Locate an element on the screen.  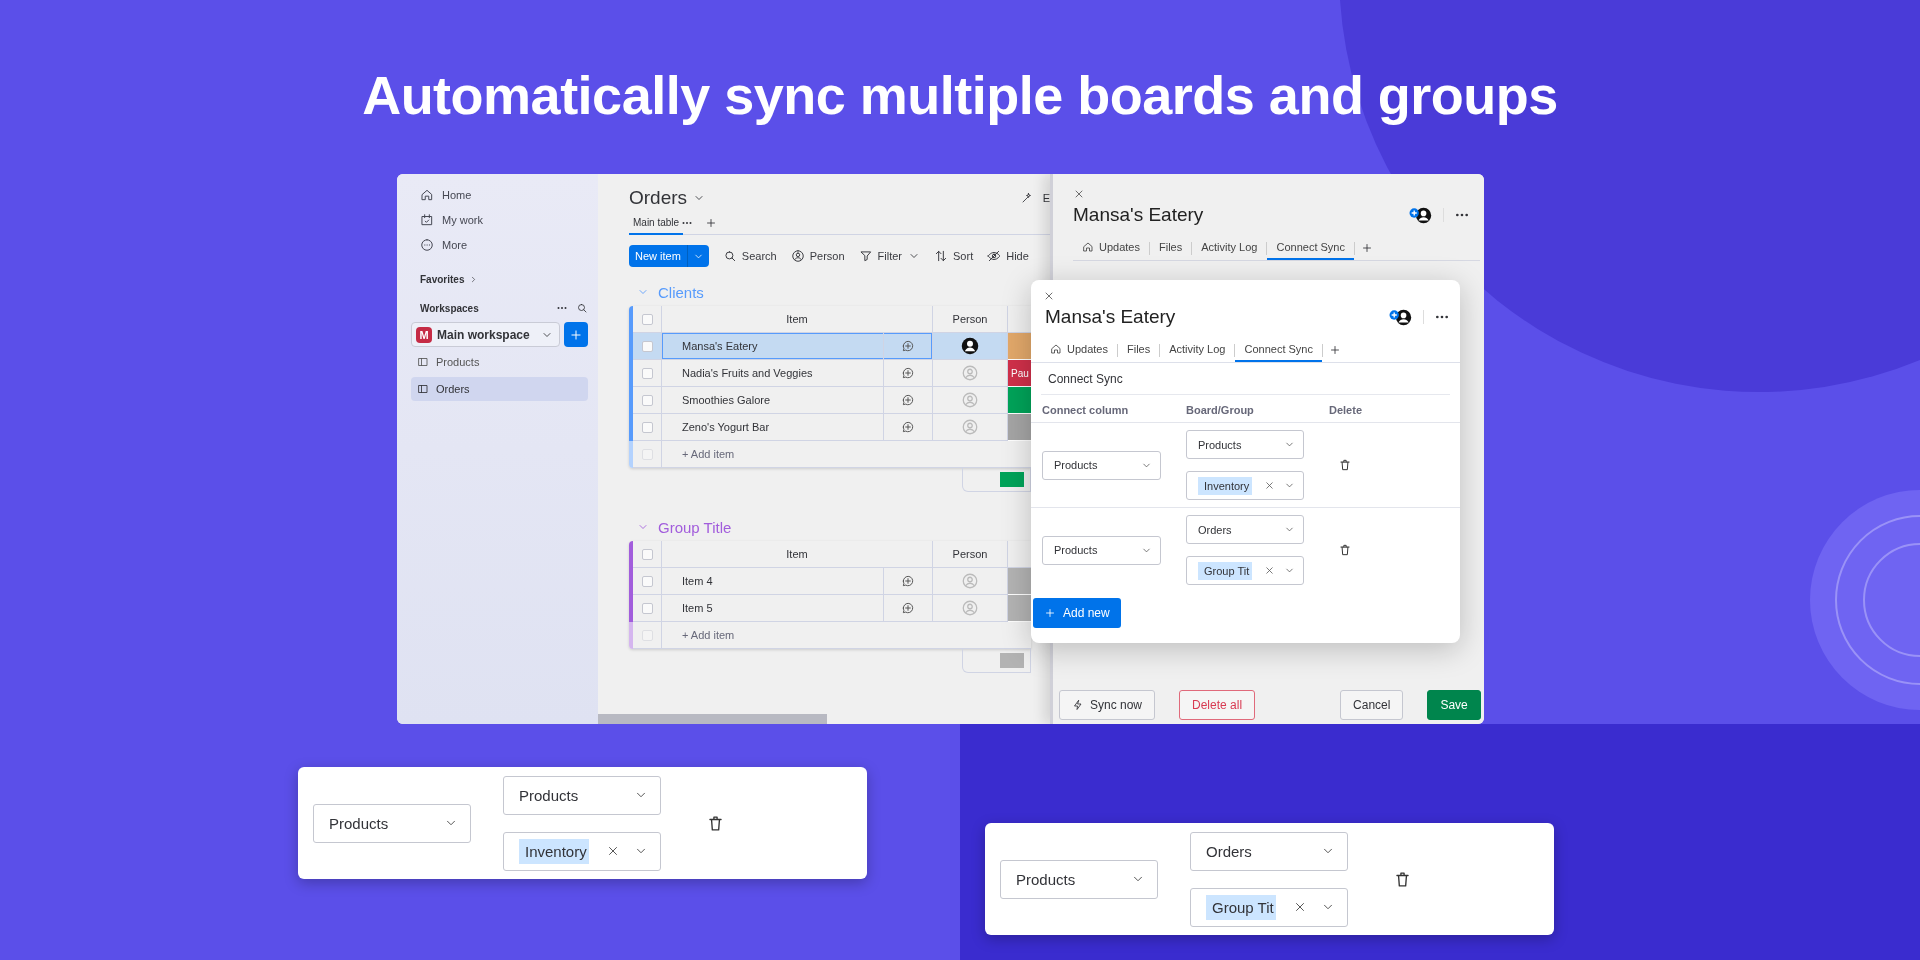
column-header: Person is located at coordinates (970, 554).